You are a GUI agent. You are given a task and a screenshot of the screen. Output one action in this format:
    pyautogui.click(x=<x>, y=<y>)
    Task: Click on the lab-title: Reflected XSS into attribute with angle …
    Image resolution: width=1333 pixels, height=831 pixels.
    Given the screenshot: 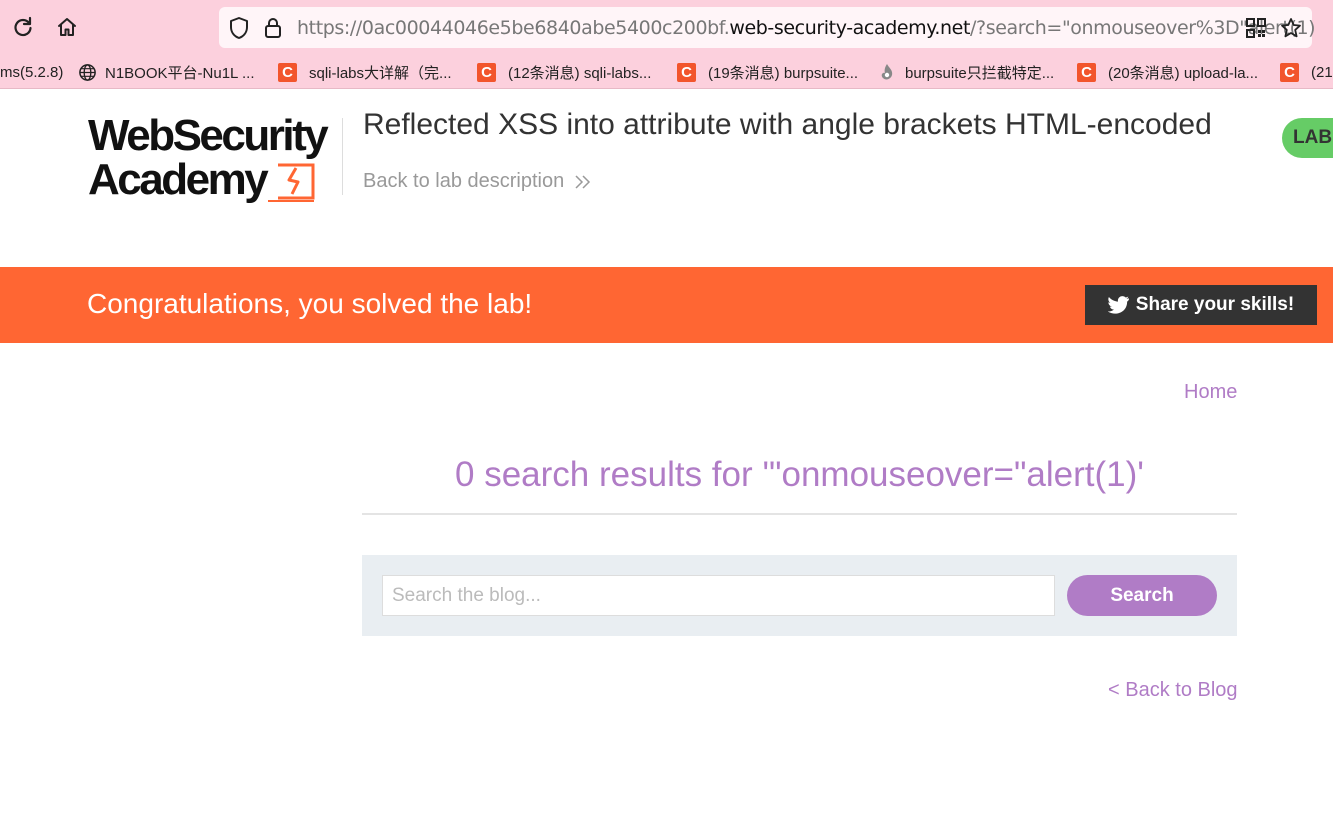 What is the action you would take?
    pyautogui.click(x=787, y=124)
    